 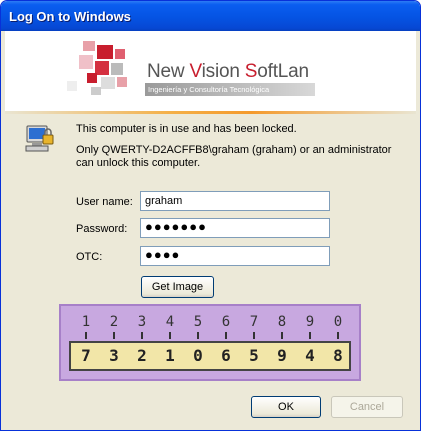 I want to click on otc-grid-card: 7321065948 1234567890, so click(x=210, y=342).